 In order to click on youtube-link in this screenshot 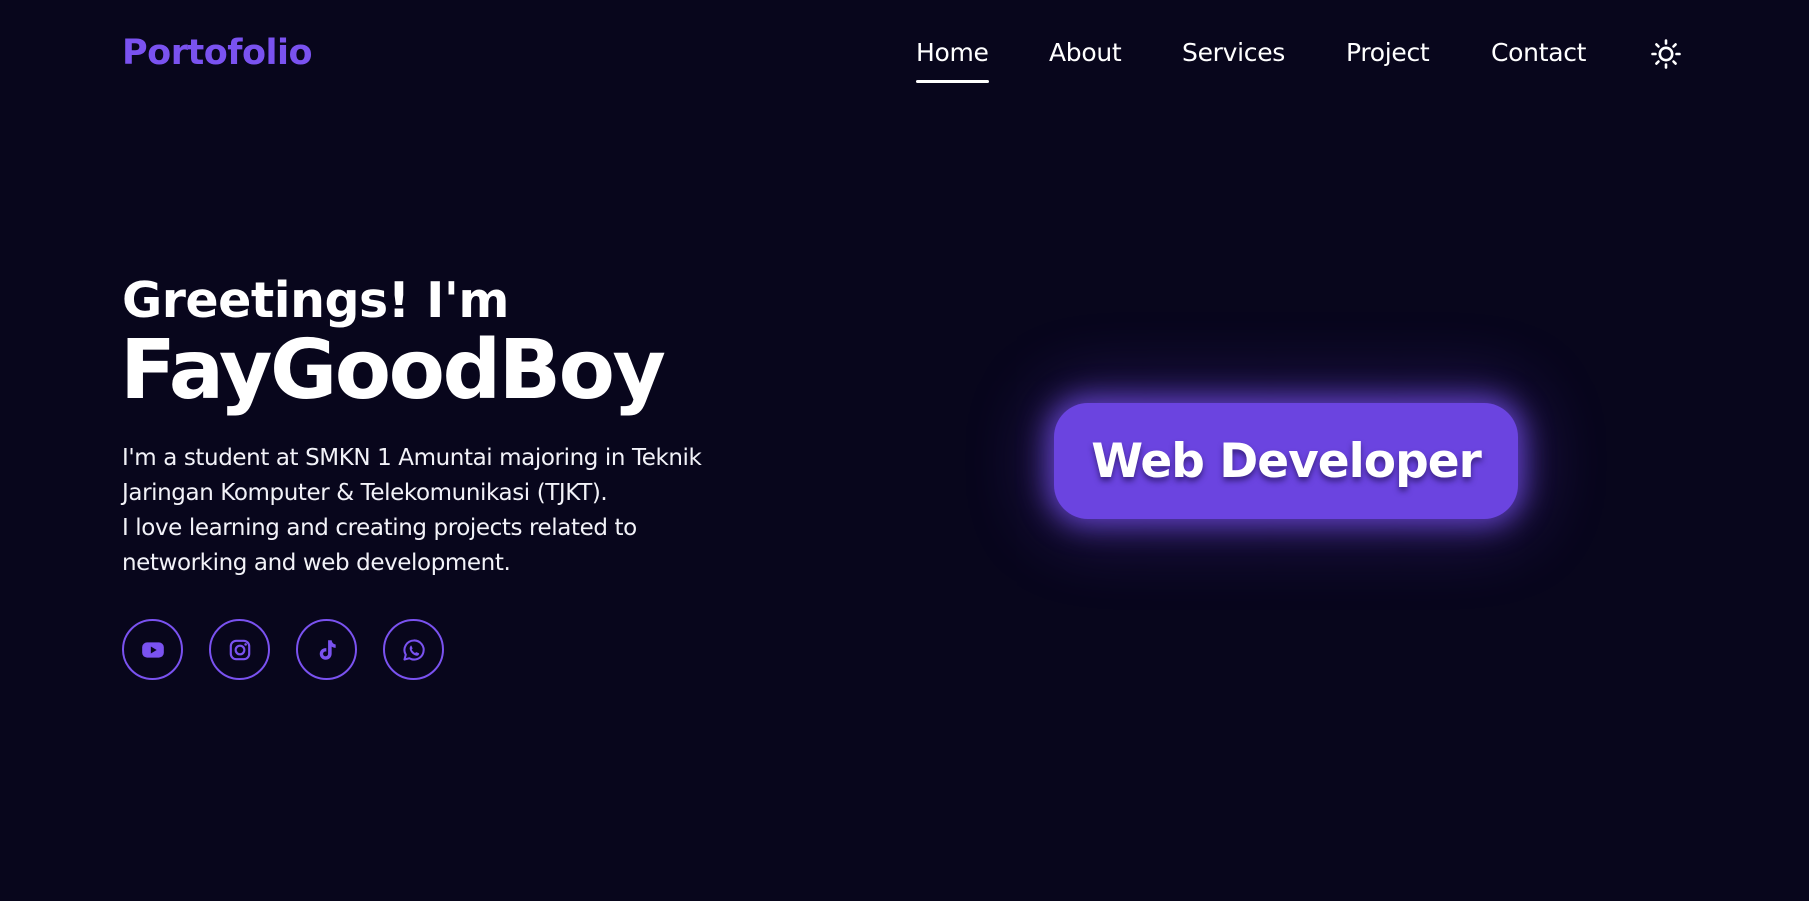, I will do `click(152, 649)`.